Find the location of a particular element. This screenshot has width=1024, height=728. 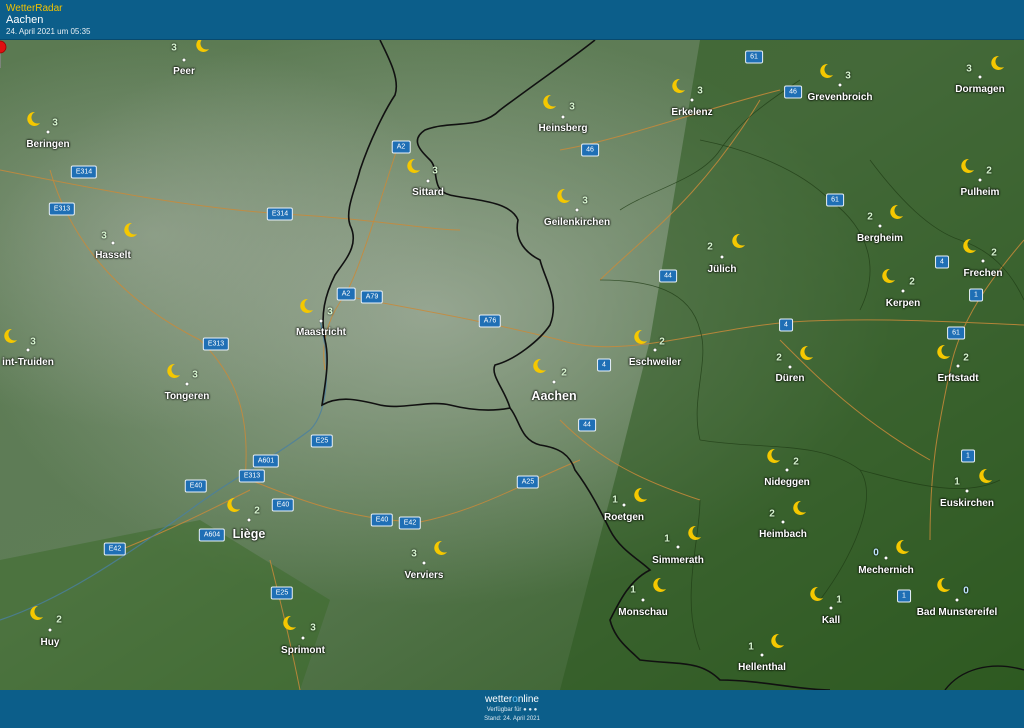

city-label: Pulheim is located at coordinates (980, 192).